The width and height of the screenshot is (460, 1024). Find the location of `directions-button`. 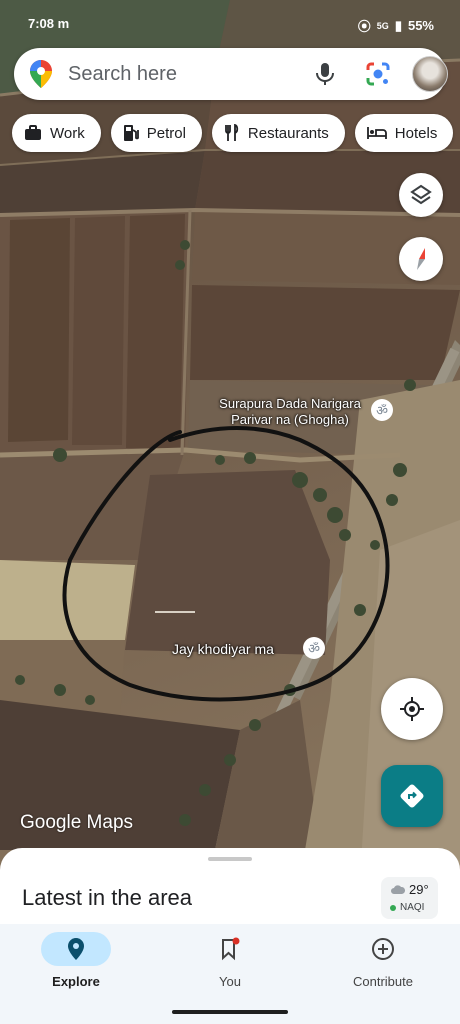

directions-button is located at coordinates (412, 796).